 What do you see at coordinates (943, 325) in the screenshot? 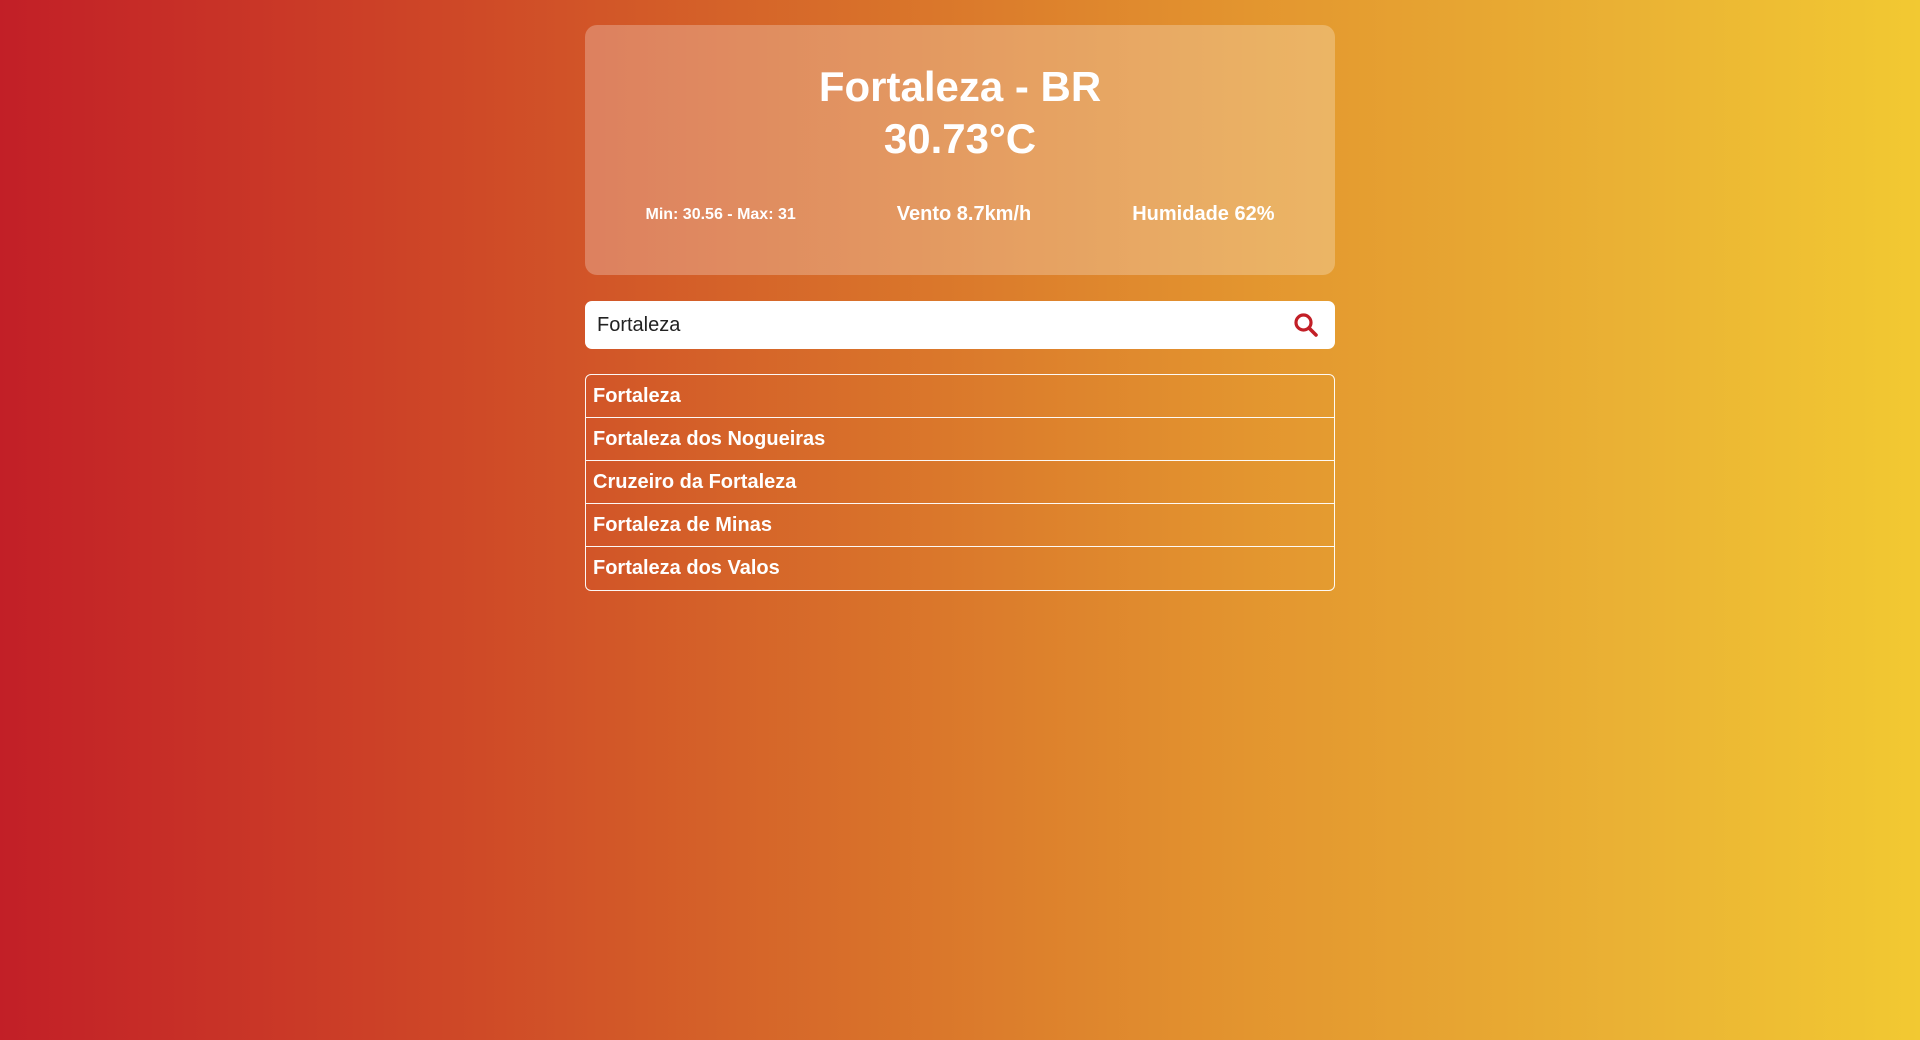
I see `search-input` at bounding box center [943, 325].